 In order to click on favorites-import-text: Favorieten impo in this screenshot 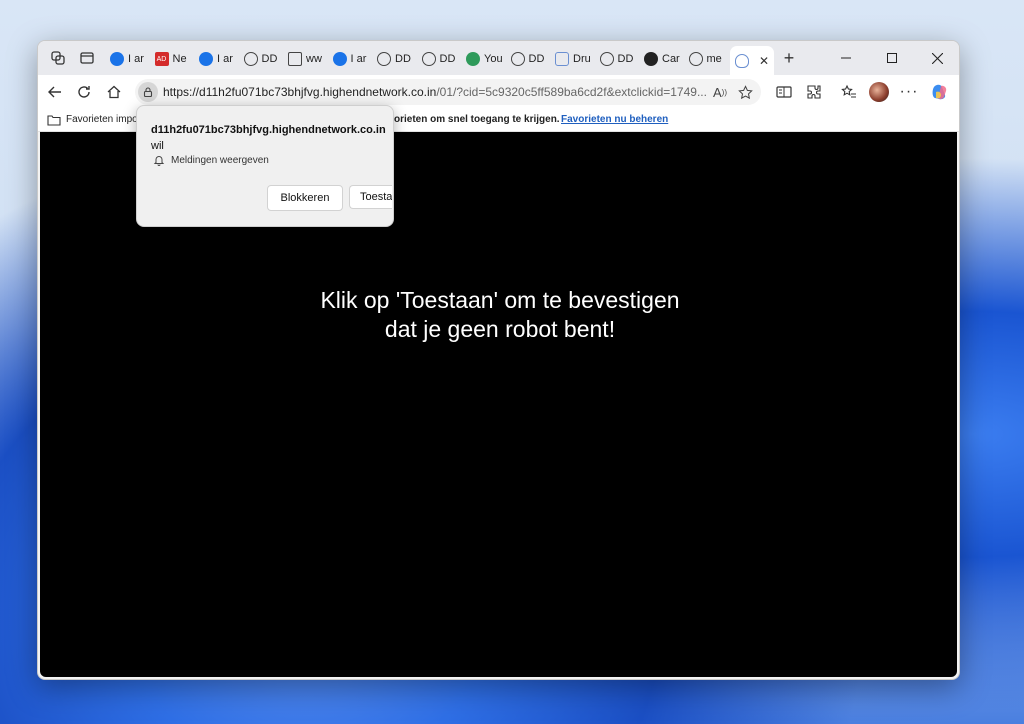, I will do `click(102, 119)`.